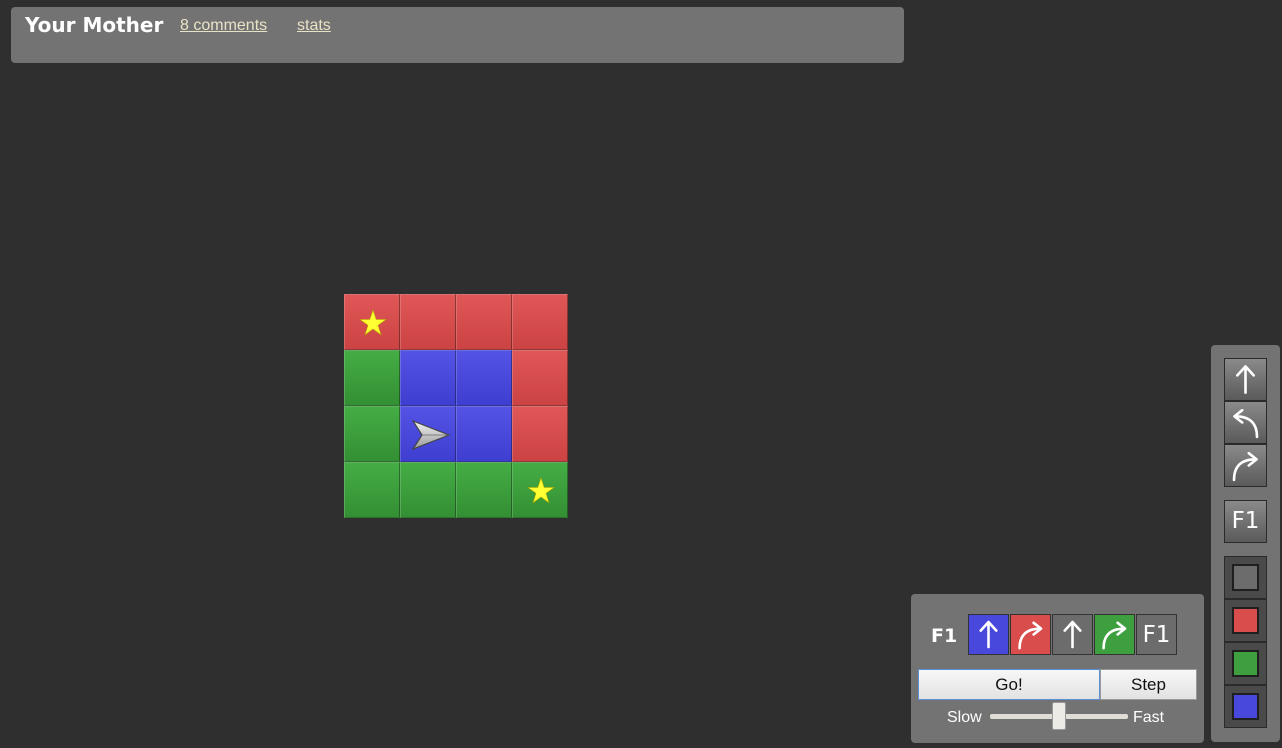 This screenshot has width=1282, height=748. Describe the element at coordinates (964, 717) in the screenshot. I see `slow-label: Slow` at that location.